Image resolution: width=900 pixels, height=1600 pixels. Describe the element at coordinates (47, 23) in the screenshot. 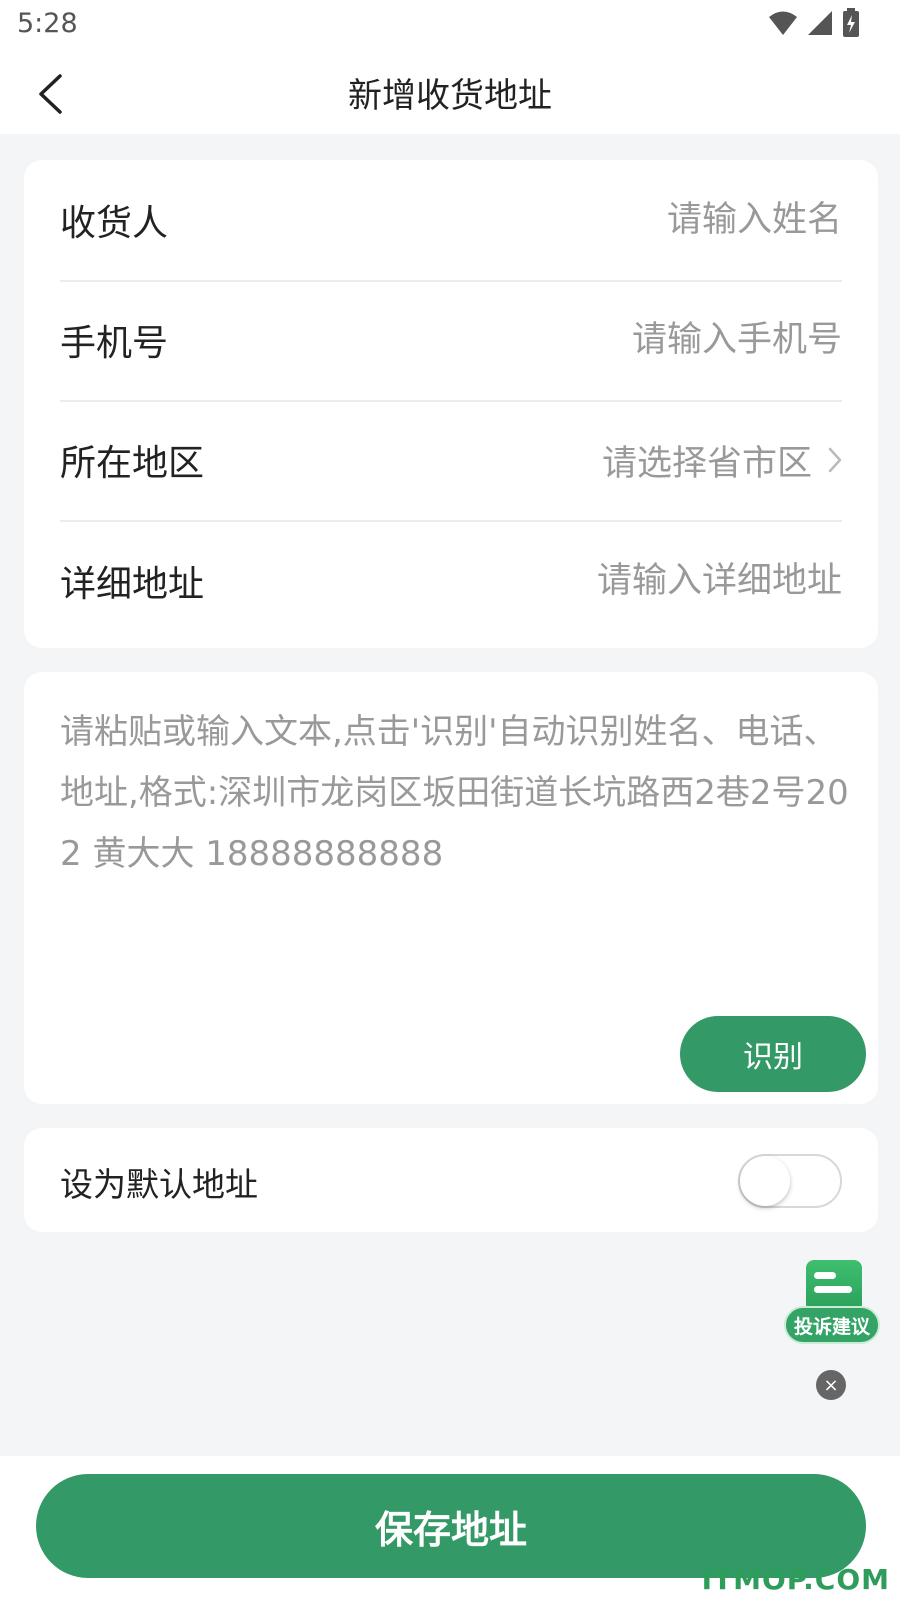

I see `status-time: 5:28` at that location.